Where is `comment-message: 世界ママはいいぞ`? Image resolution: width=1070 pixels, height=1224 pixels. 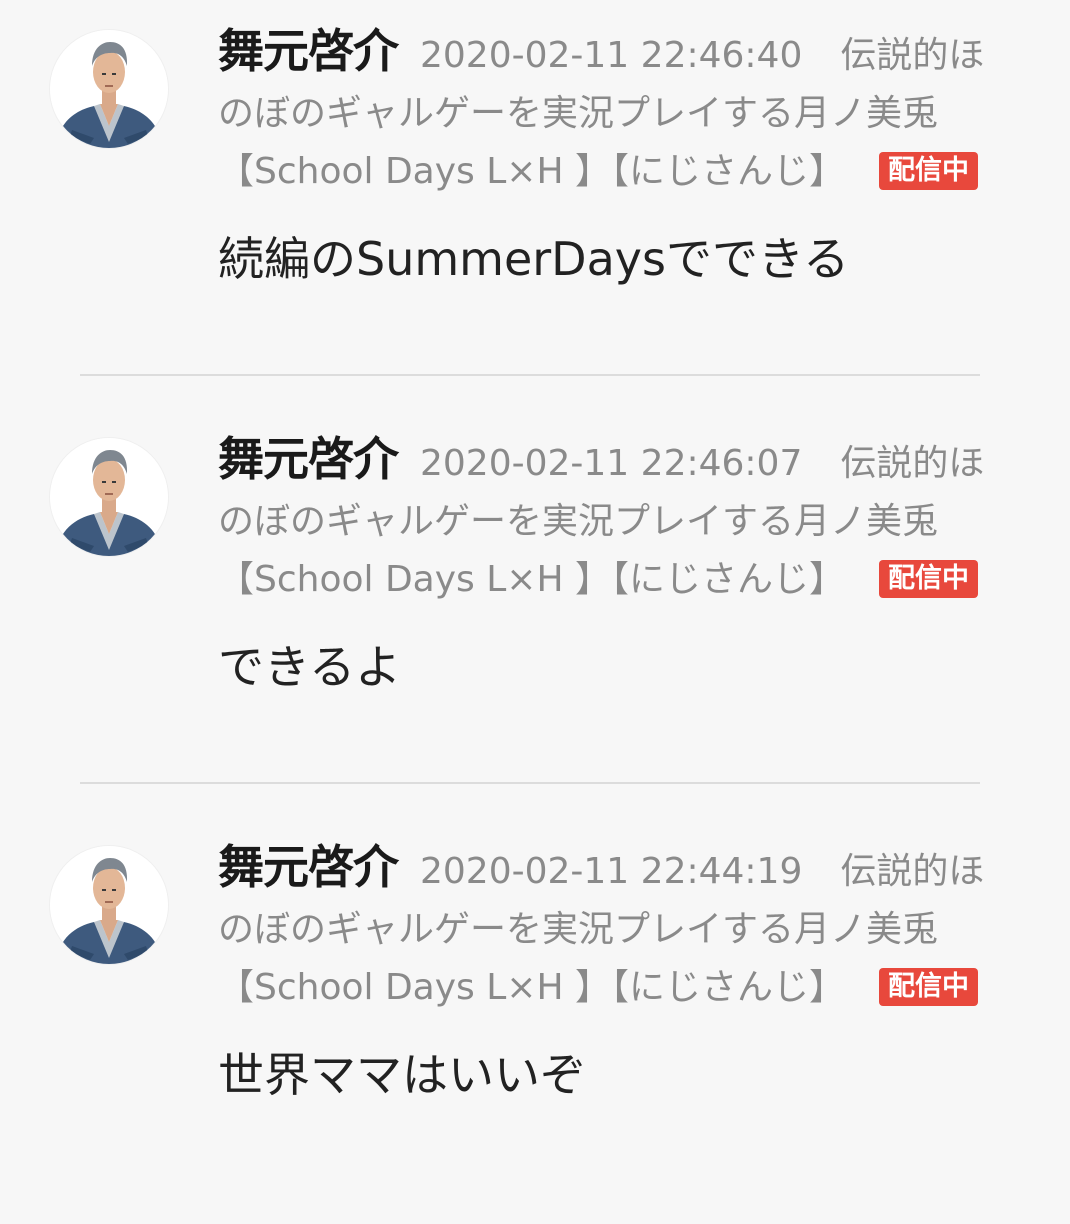
comment-message: 世界ママはいいぞ is located at coordinates (402, 1075).